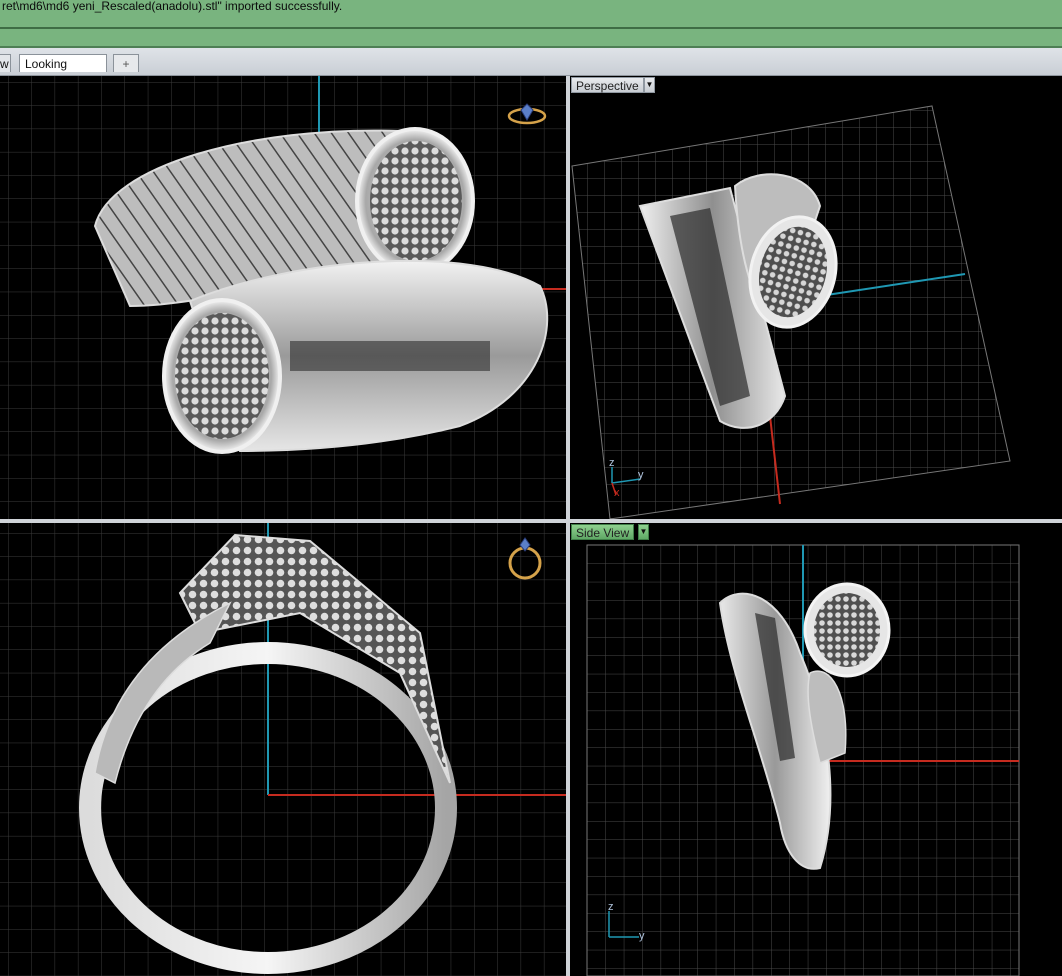 This screenshot has width=1062, height=976. I want to click on side-view-label: Side View, so click(603, 532).